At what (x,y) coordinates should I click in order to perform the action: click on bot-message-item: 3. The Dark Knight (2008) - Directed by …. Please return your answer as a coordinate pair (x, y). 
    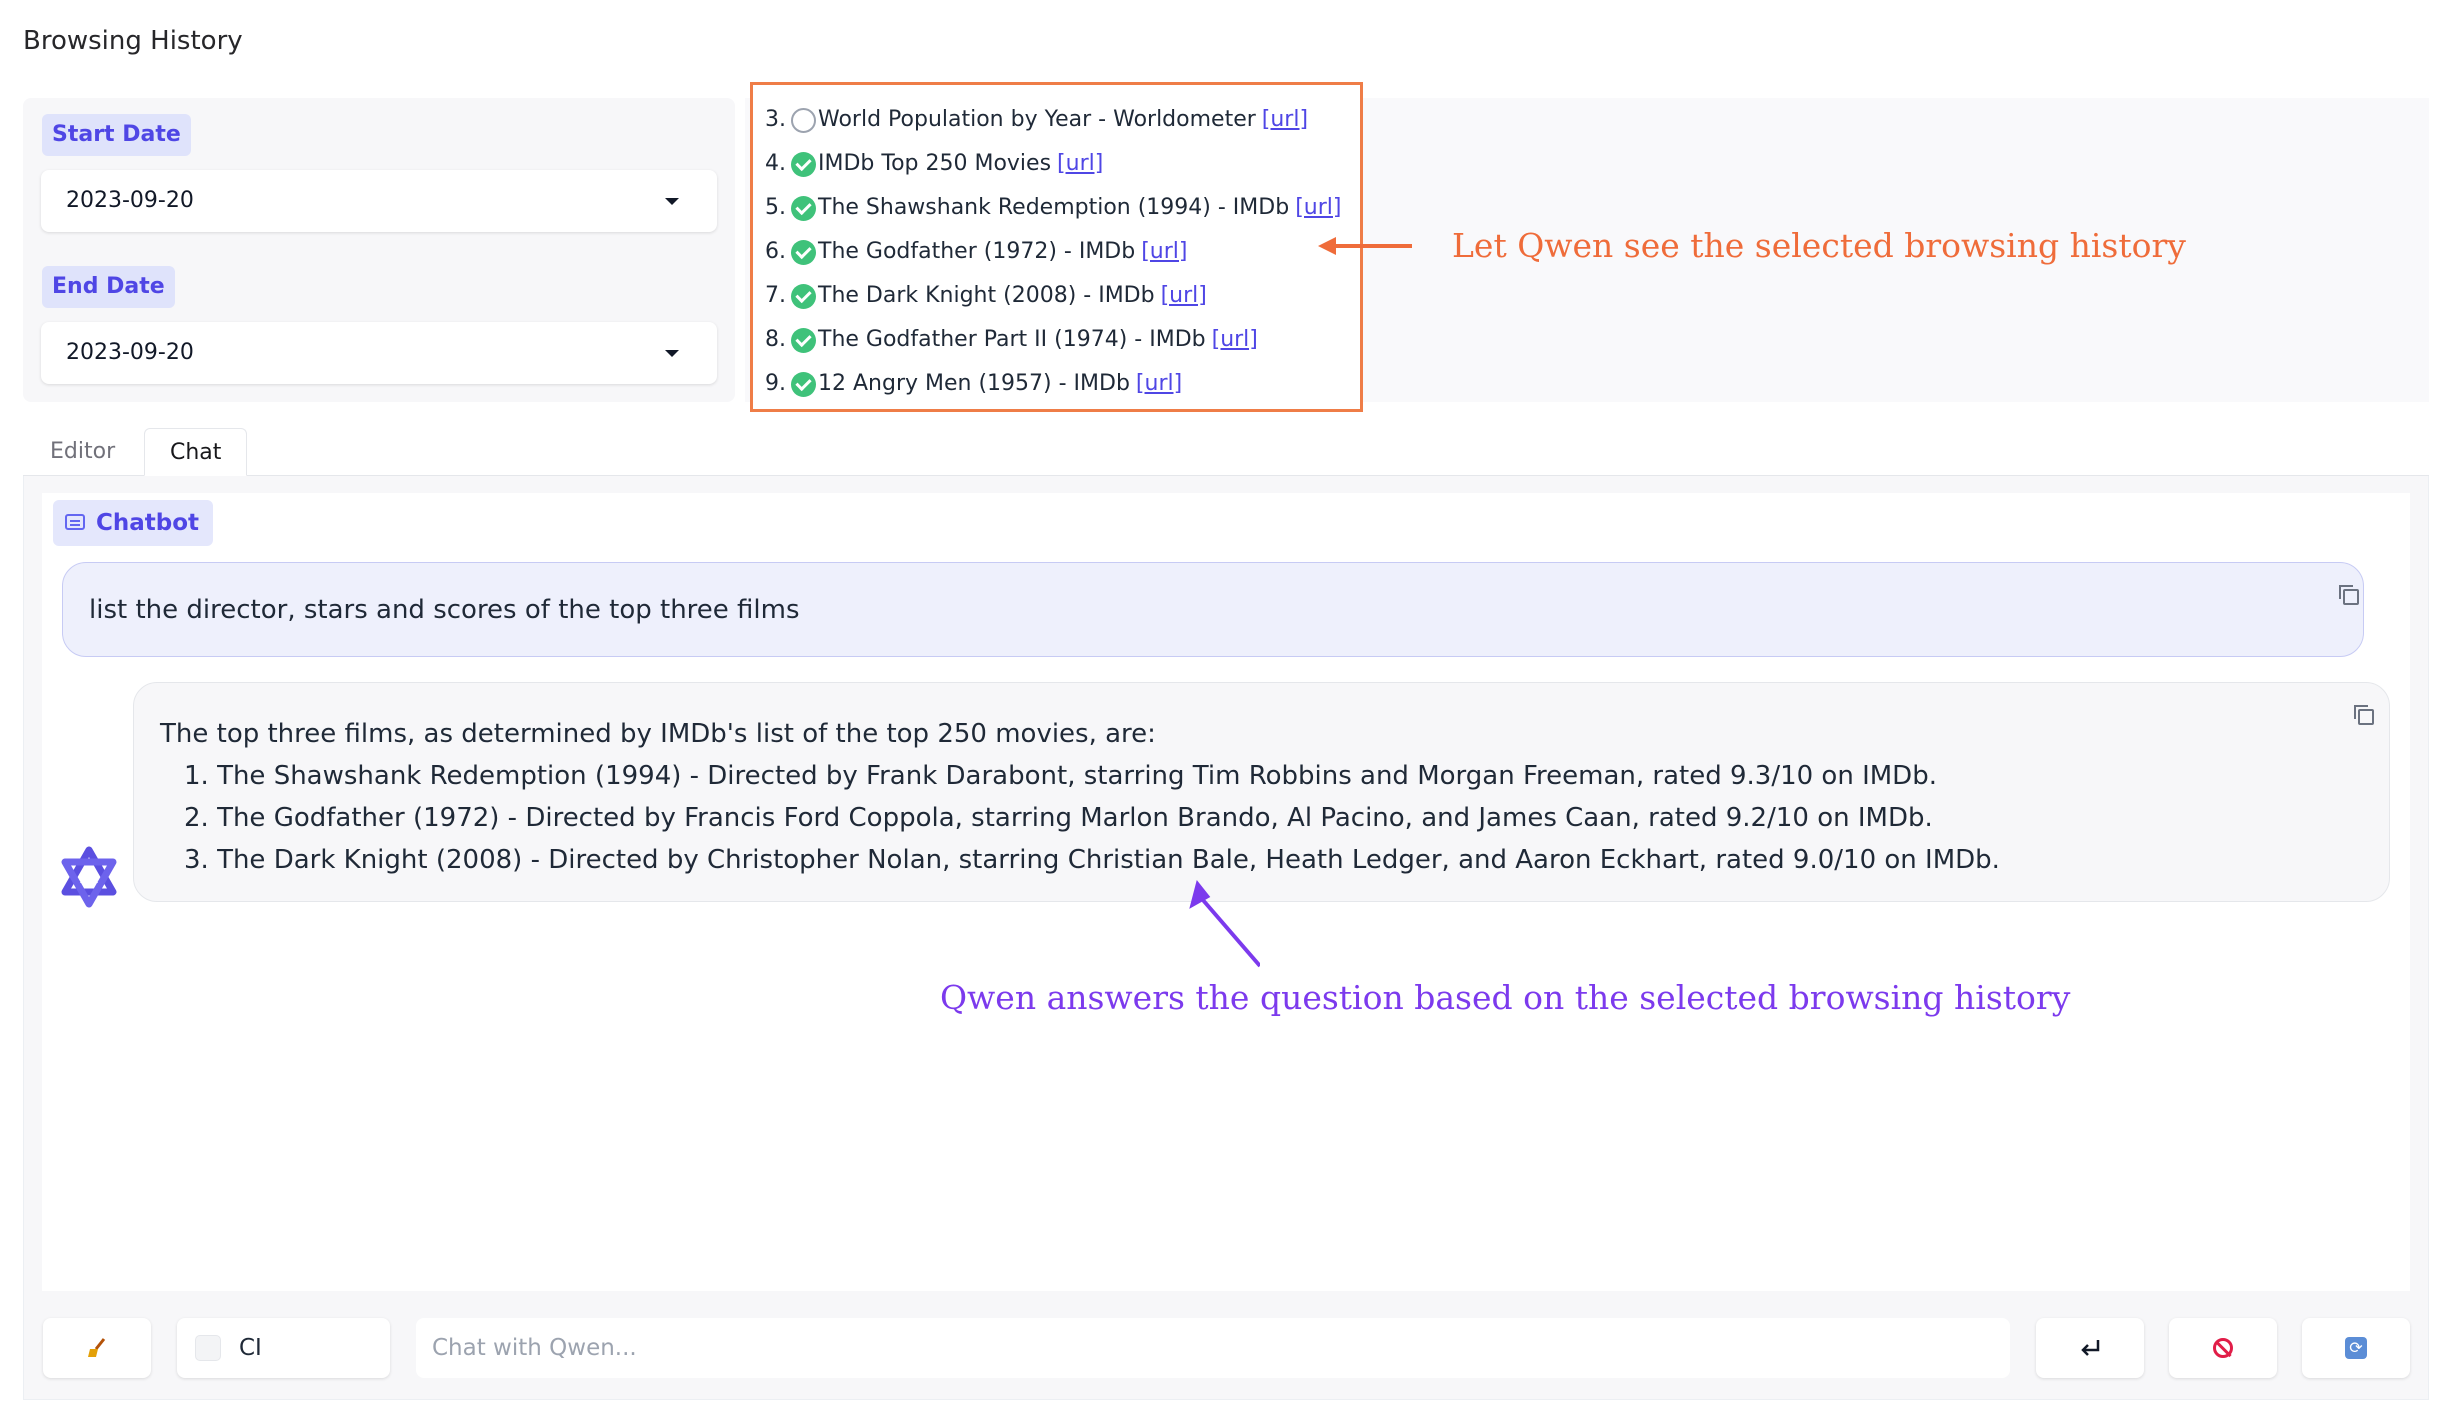
    Looking at the image, I should click on (1092, 860).